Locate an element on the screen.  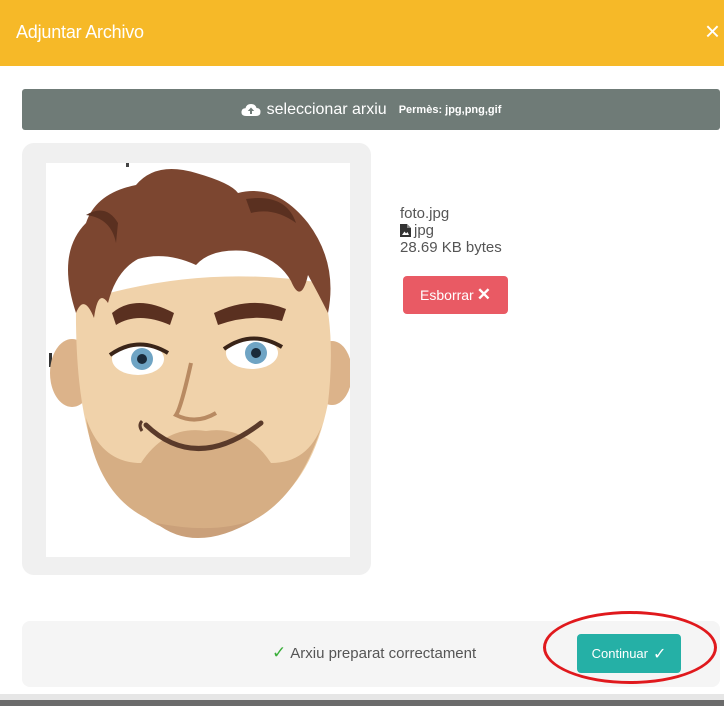
status-message: ✓ Arxiu preparat correctament is located at coordinates (374, 653).